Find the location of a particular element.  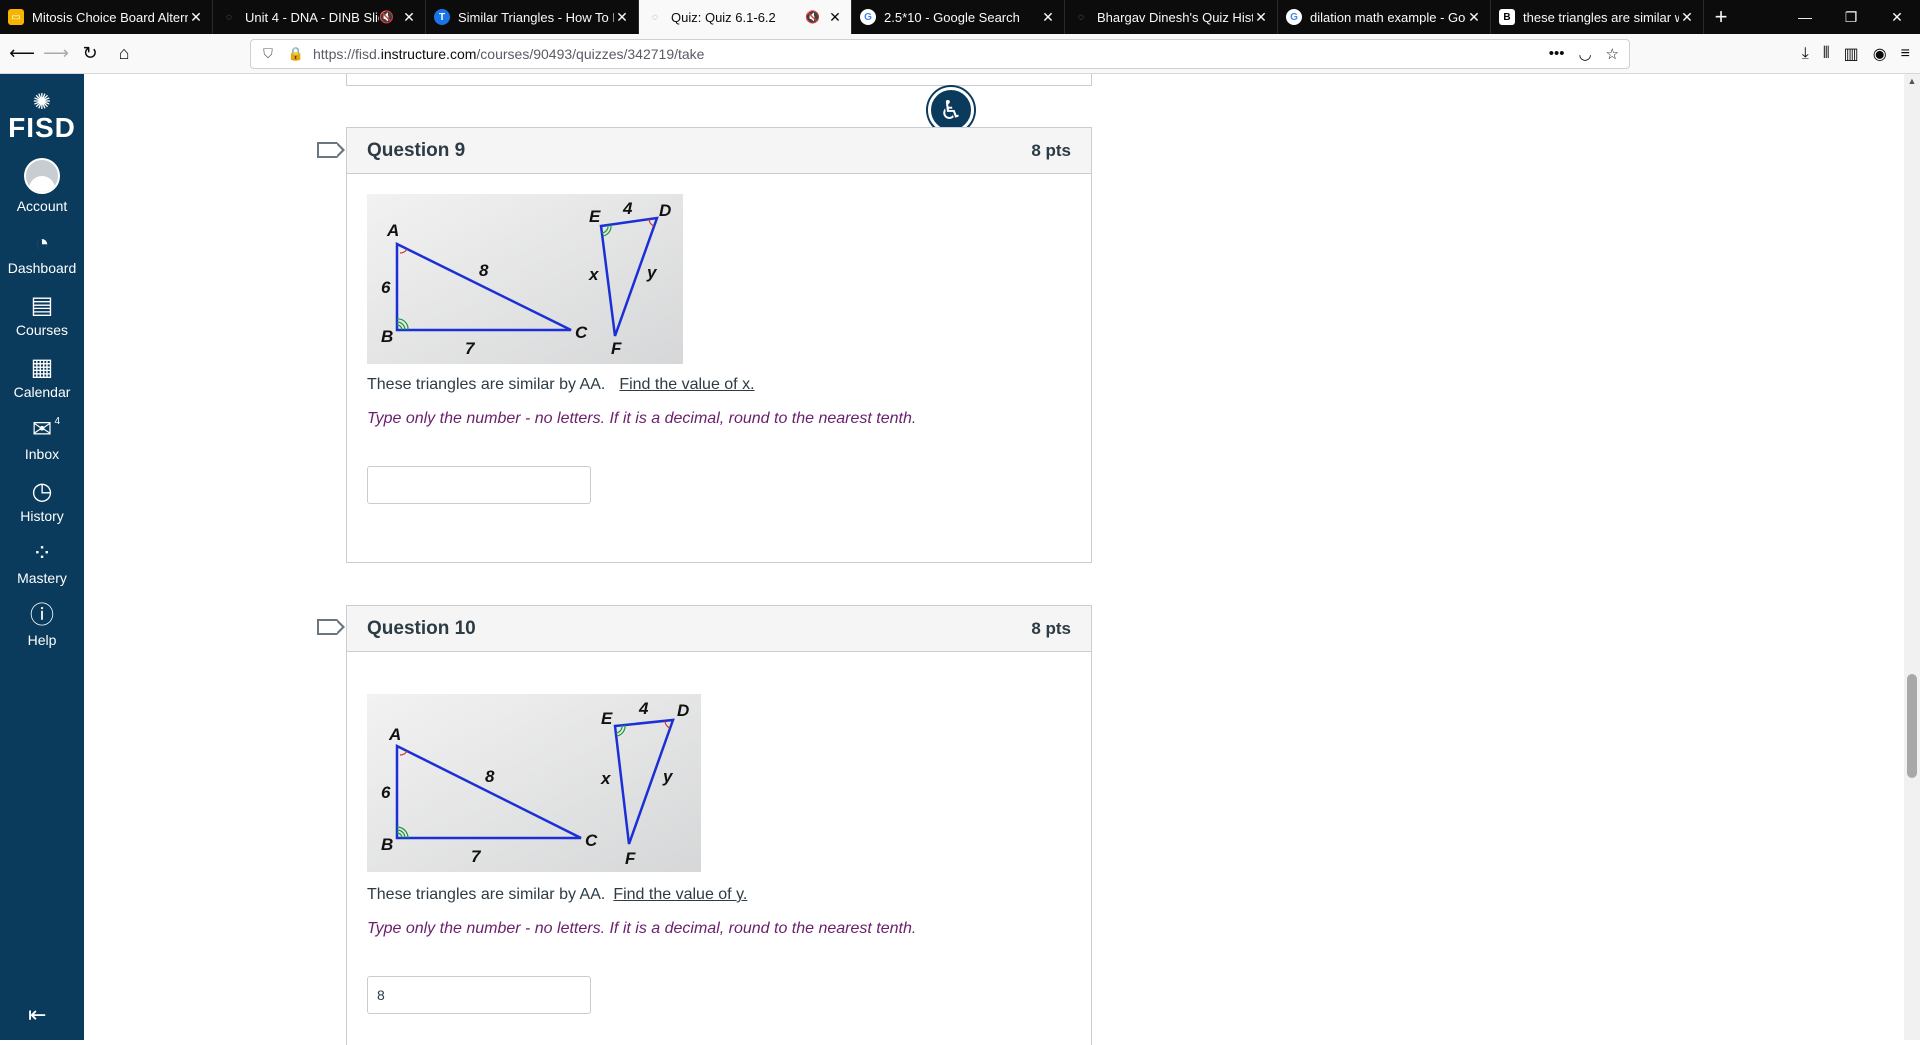

nav-dashboard: ◔ Dashboard is located at coordinates (42, 253).